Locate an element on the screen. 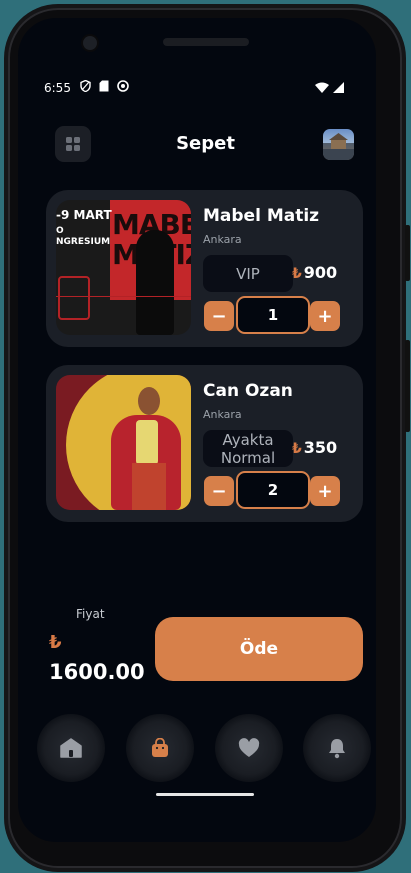 The height and width of the screenshot is (873, 411). ticket-type: VIP is located at coordinates (248, 273).